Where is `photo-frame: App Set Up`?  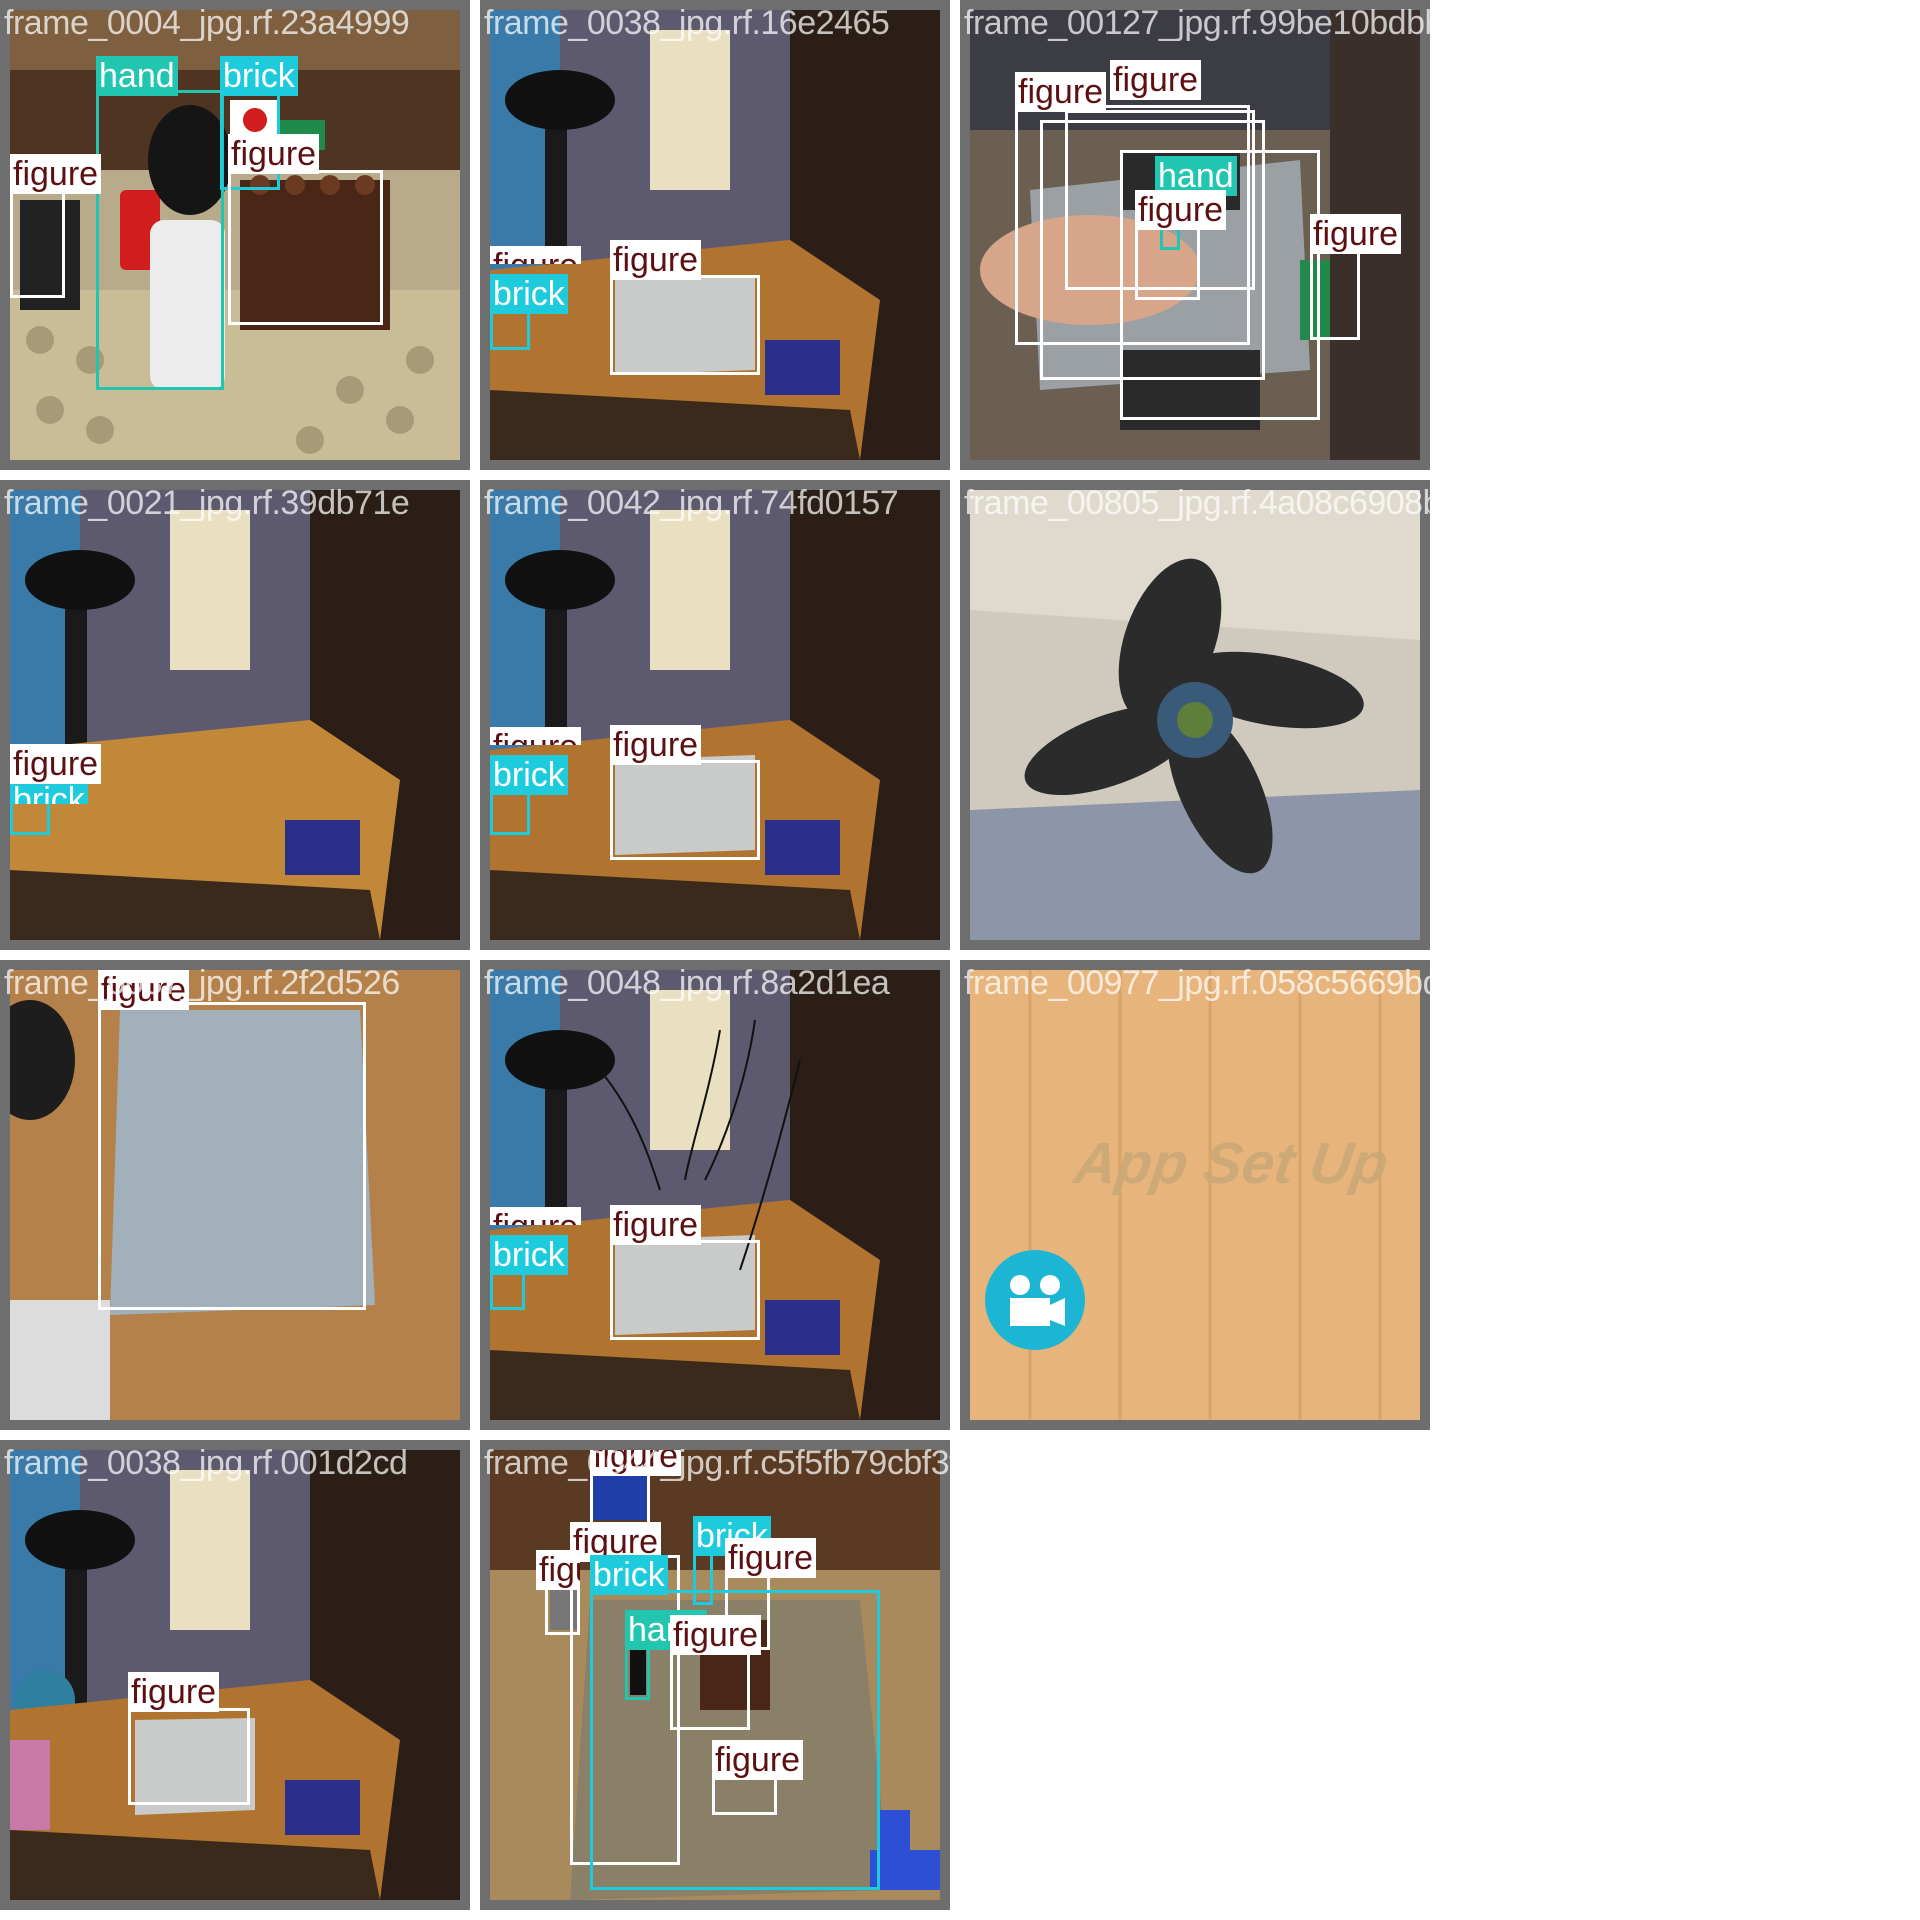
photo-frame: App Set Up is located at coordinates (1195, 1195).